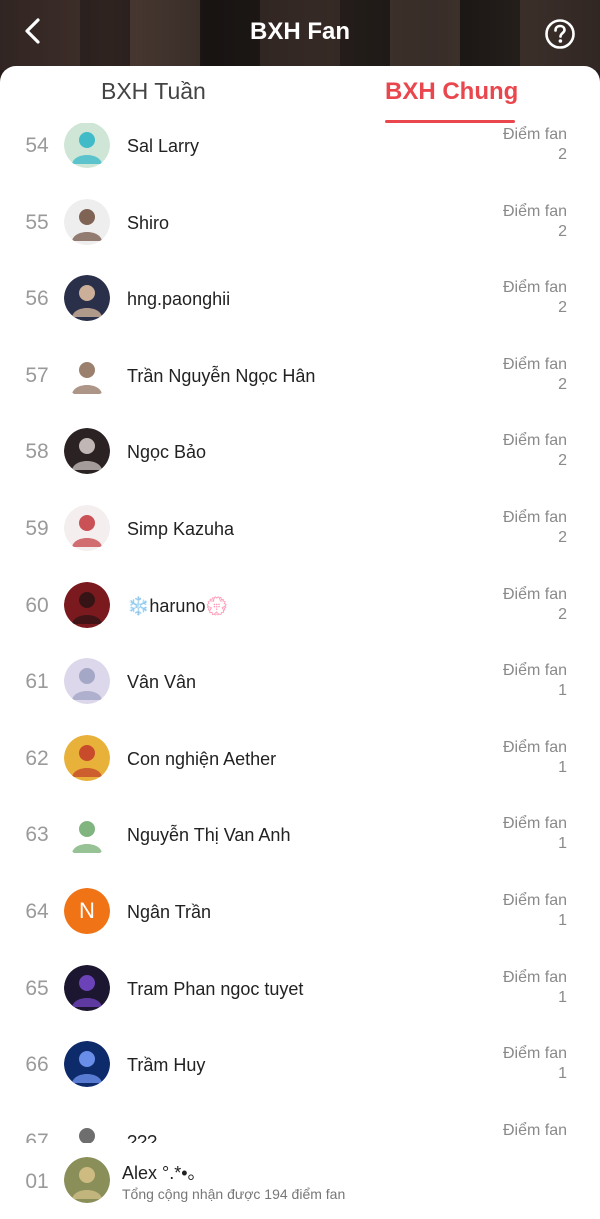 The image size is (600, 1219). I want to click on rank-number: 65, so click(37, 988).